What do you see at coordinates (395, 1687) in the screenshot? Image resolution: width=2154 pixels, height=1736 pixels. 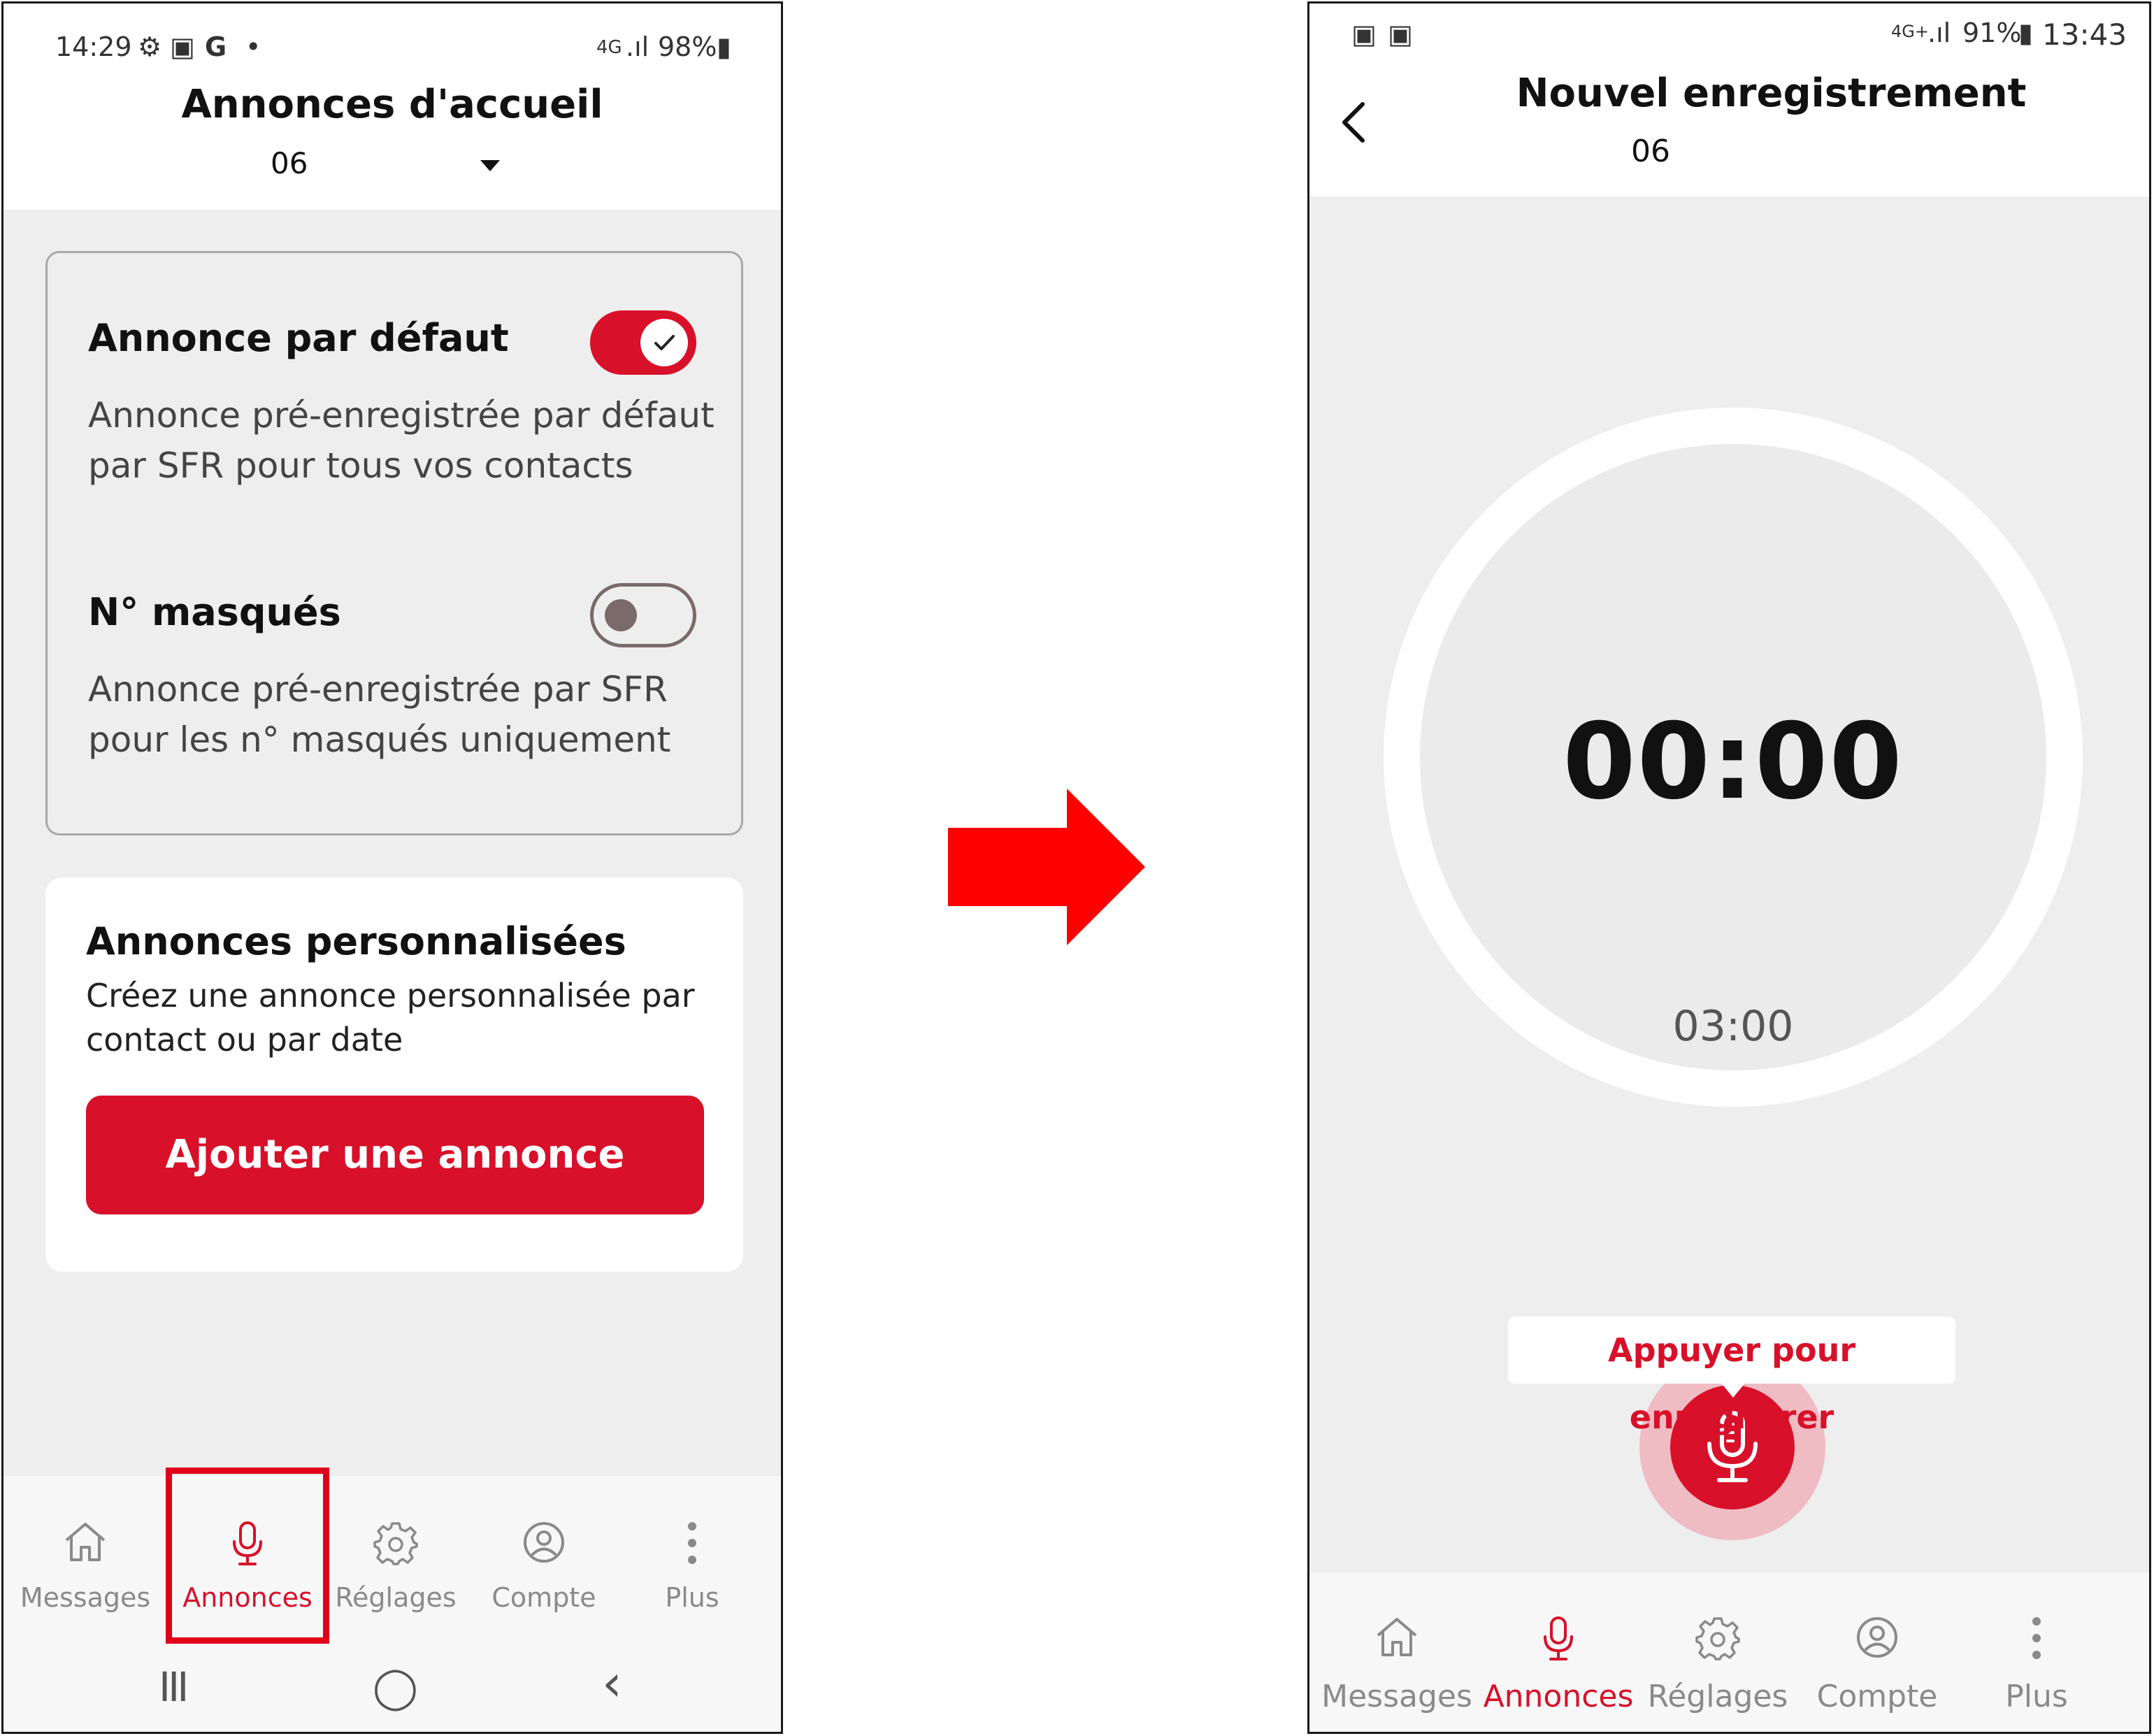 I see `home-button: ◯` at bounding box center [395, 1687].